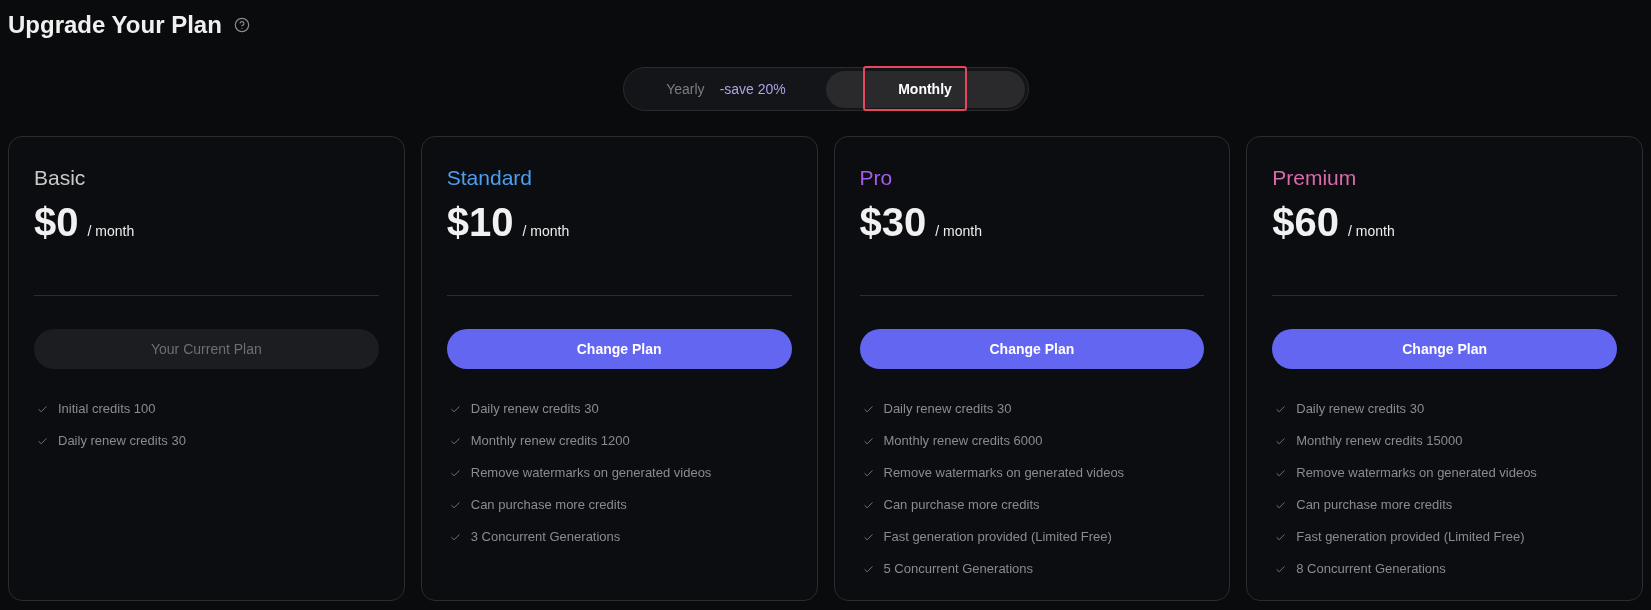  Describe the element at coordinates (489, 178) in the screenshot. I see `plan-name: Standard` at that location.